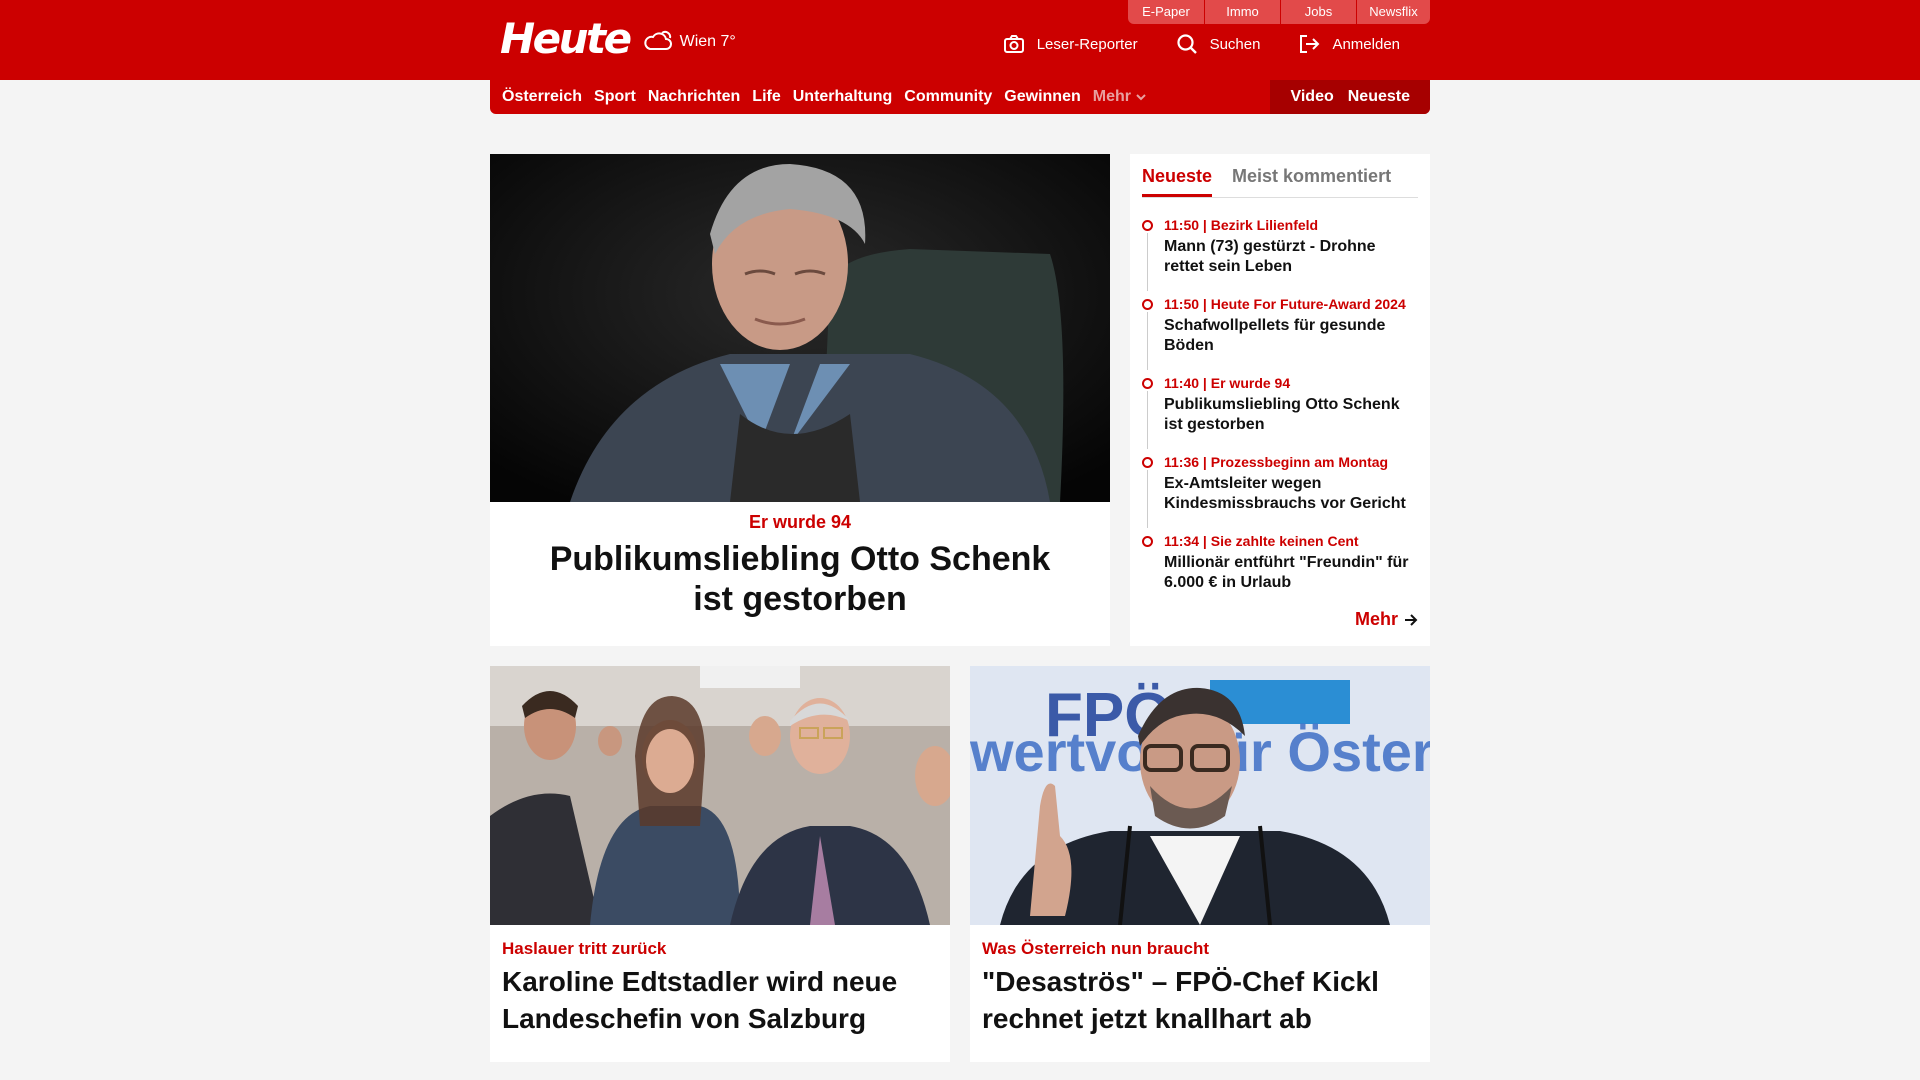 Image resolution: width=1920 pixels, height=1080 pixels. What do you see at coordinates (1318, 12) in the screenshot?
I see `service-tab-jobs: Jobs` at bounding box center [1318, 12].